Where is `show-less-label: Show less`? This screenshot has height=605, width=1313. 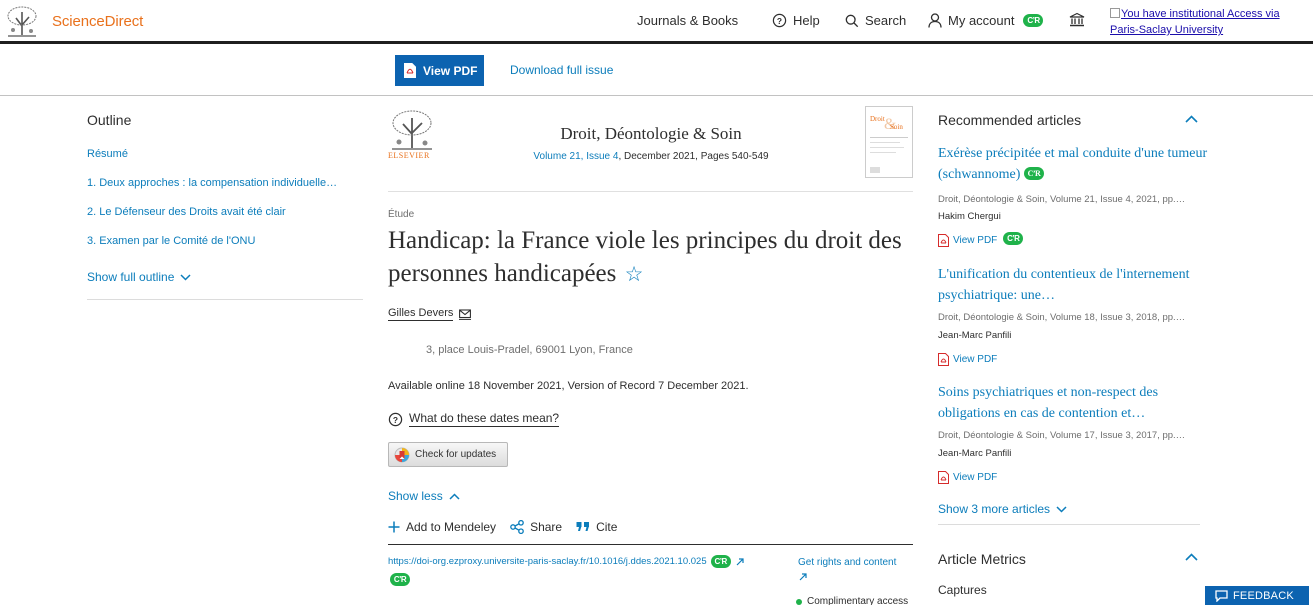 show-less-label: Show less is located at coordinates (415, 496).